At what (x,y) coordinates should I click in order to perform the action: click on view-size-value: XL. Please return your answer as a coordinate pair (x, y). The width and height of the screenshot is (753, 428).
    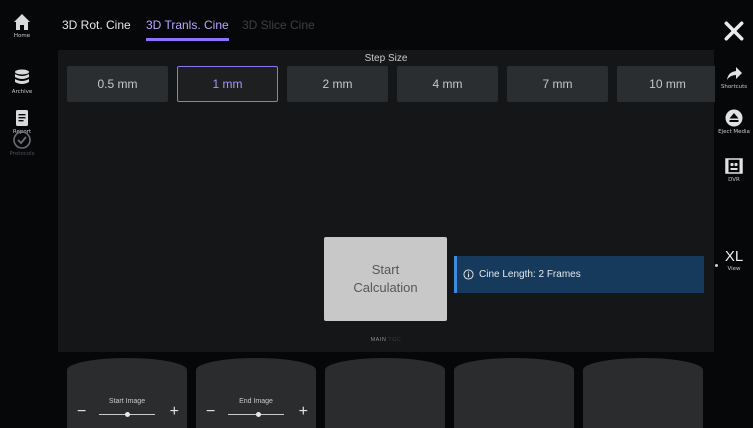
    Looking at the image, I should click on (734, 256).